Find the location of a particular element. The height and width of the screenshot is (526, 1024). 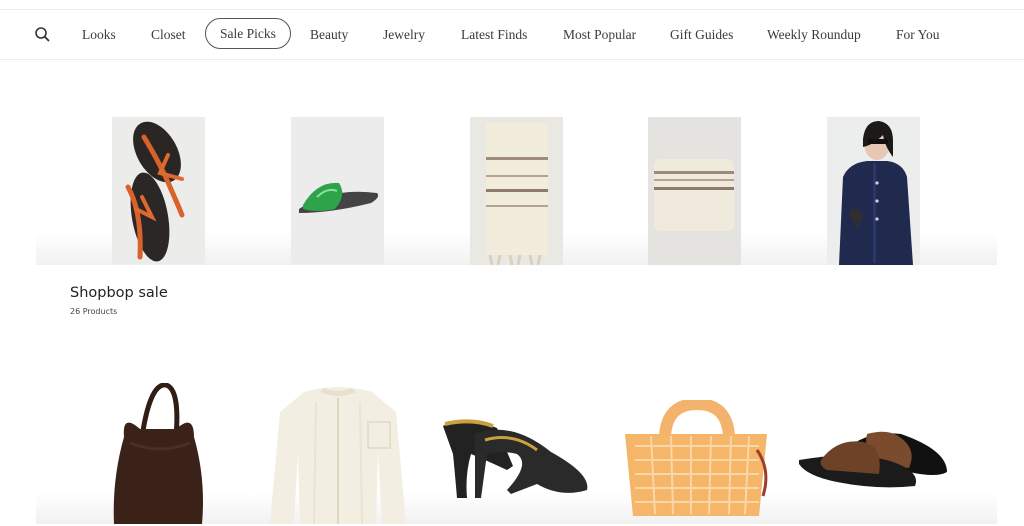

collection-title: Shopbop sale is located at coordinates (119, 293).